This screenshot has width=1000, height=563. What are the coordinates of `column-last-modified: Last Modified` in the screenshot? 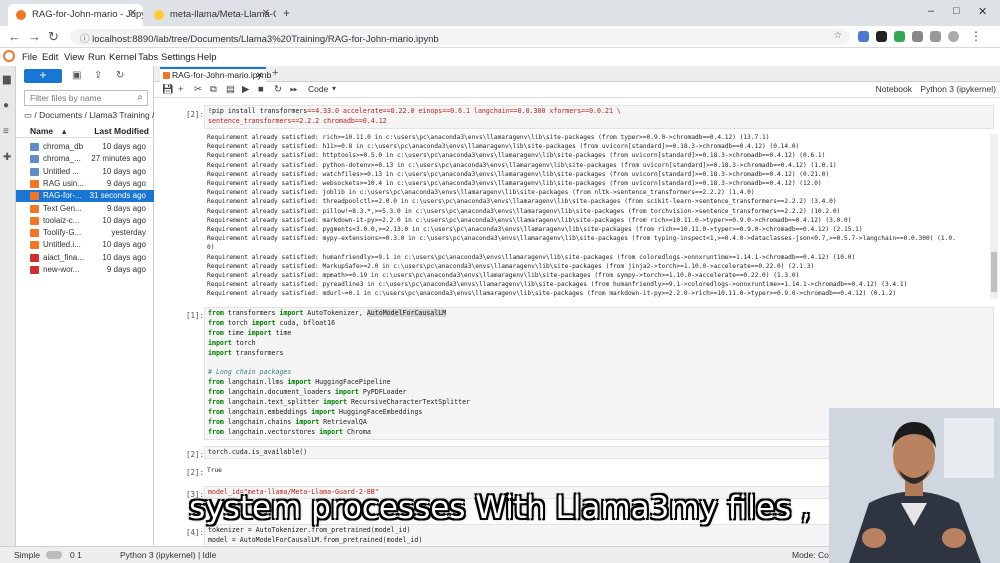 It's located at (121, 131).